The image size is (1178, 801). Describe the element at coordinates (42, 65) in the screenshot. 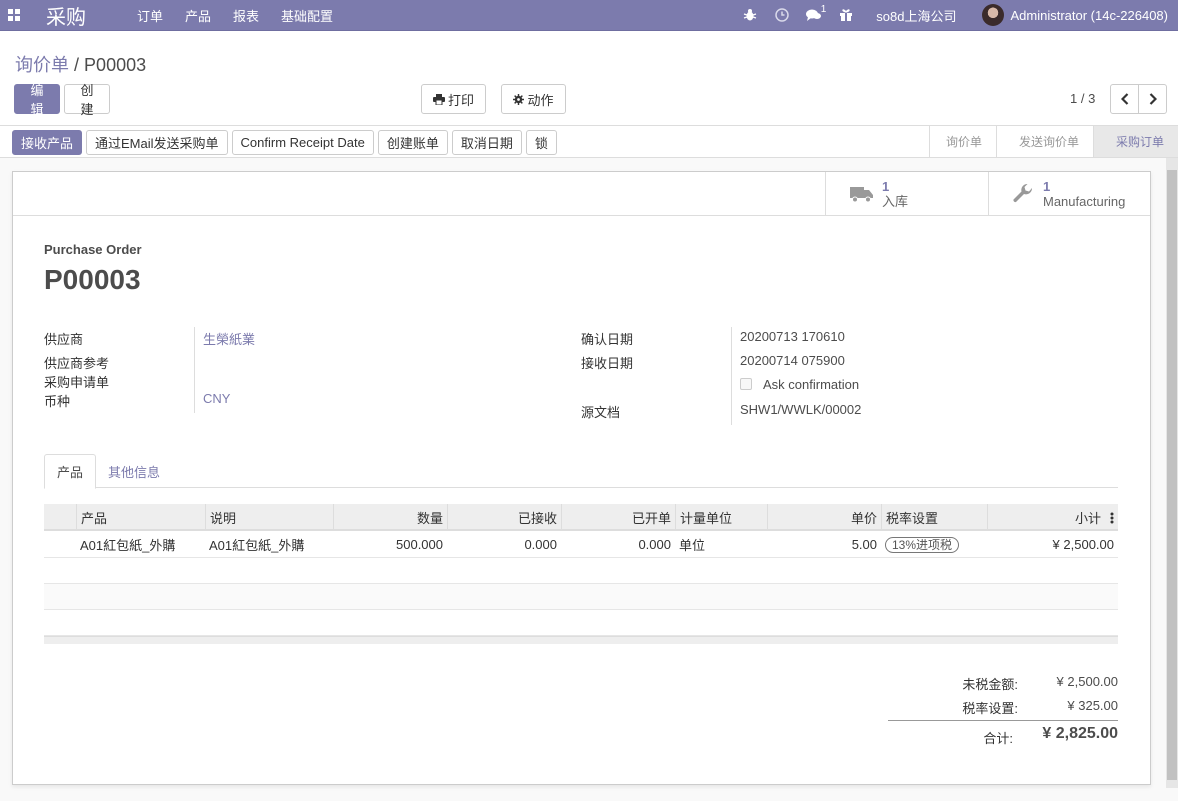

I see `breadcrumb-parent: 询价单` at that location.